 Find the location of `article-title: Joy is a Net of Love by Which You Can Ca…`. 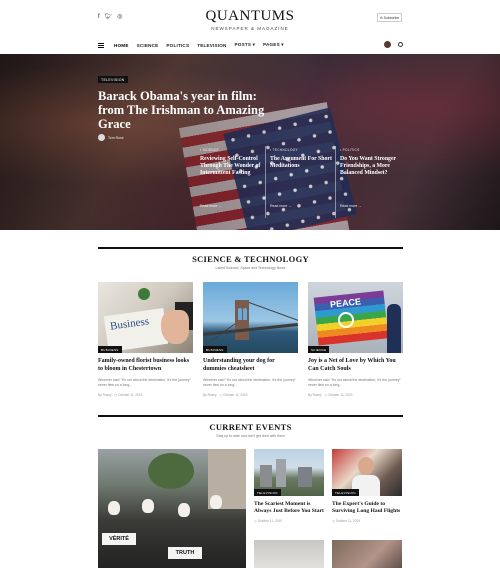

article-title: Joy is a Net of Love by Which You Can Ca… is located at coordinates (355, 365).